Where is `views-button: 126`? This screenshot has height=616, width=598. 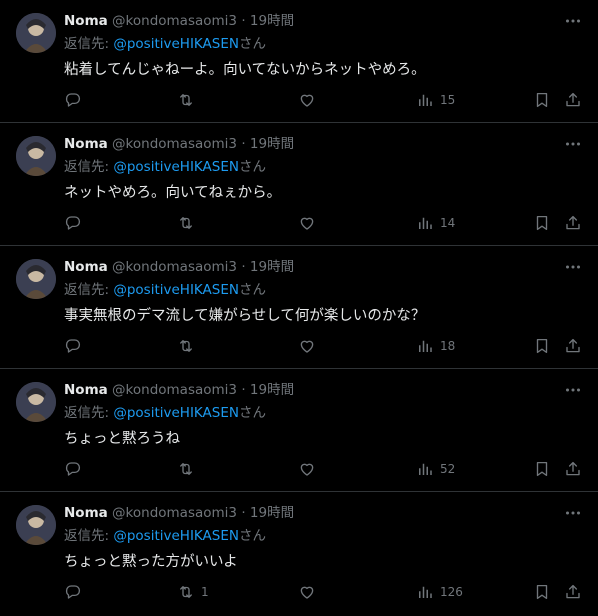 views-button: 126 is located at coordinates (439, 592).